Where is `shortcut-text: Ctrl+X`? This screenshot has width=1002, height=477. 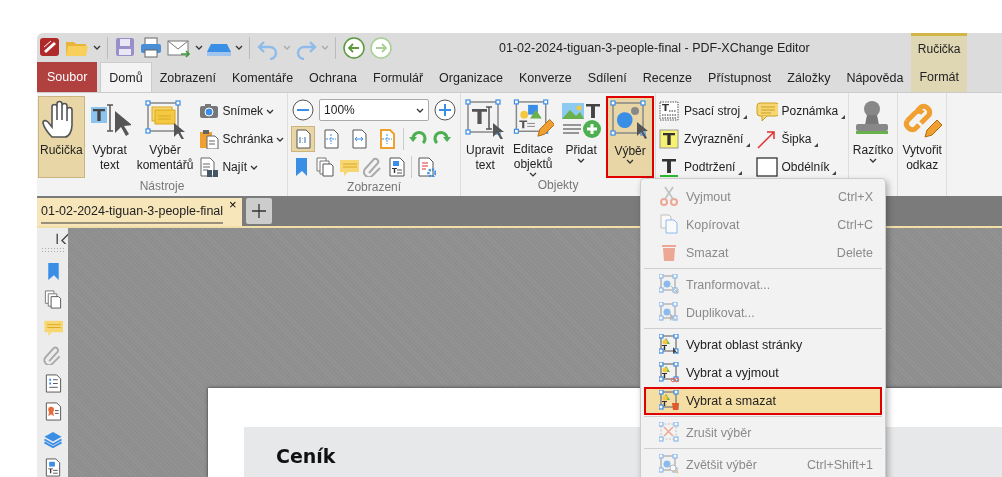
shortcut-text: Ctrl+X is located at coordinates (855, 197).